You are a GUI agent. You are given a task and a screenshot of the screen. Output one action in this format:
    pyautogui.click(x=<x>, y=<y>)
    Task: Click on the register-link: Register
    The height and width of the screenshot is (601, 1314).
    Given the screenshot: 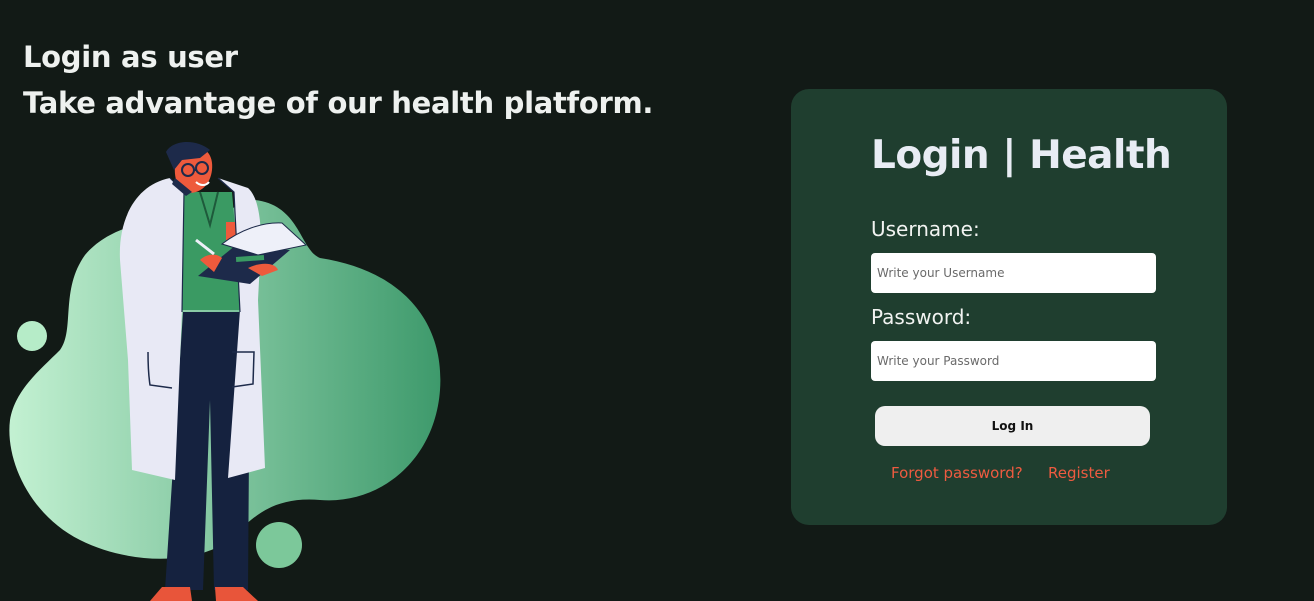 What is the action you would take?
    pyautogui.click(x=1079, y=473)
    